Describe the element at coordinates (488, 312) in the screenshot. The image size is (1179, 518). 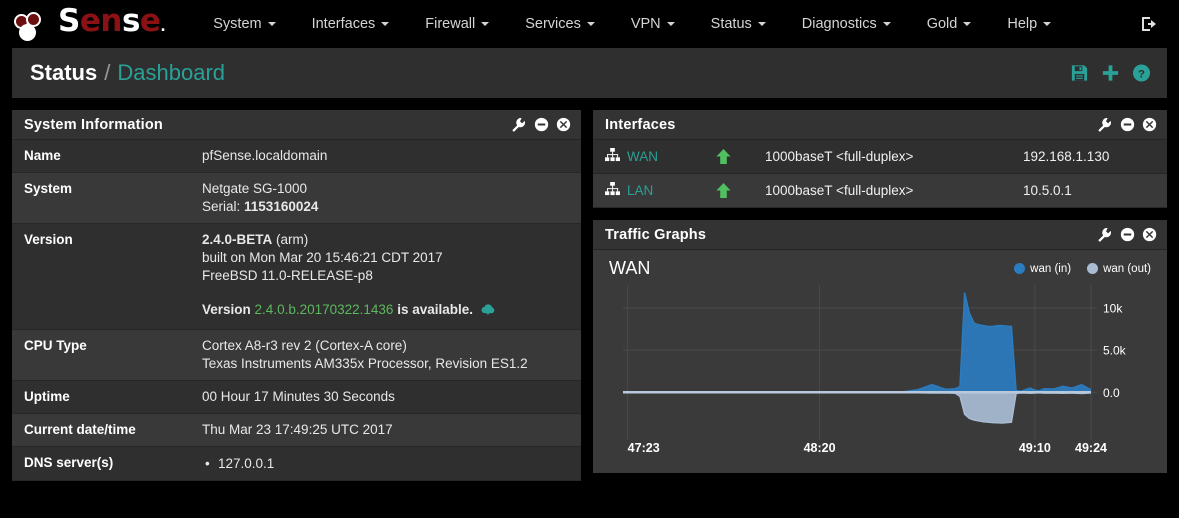
I see `cloud-download-icon` at that location.